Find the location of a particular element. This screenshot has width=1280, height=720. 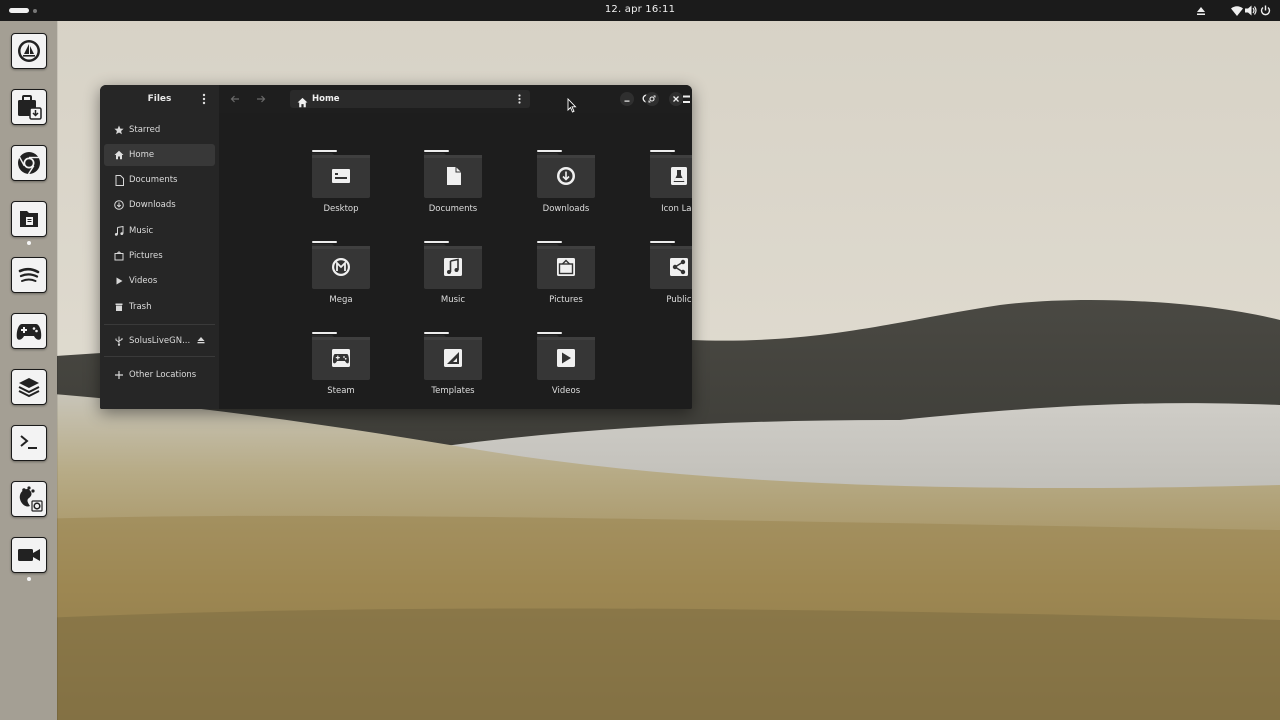

folder-public: Public is located at coordinates (663, 276).